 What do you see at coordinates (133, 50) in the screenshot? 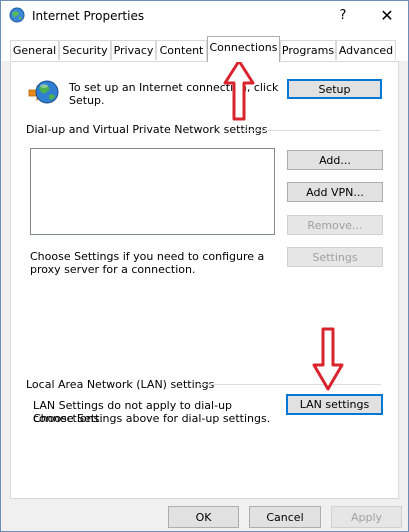
I see `tab-privacy: Privacy` at bounding box center [133, 50].